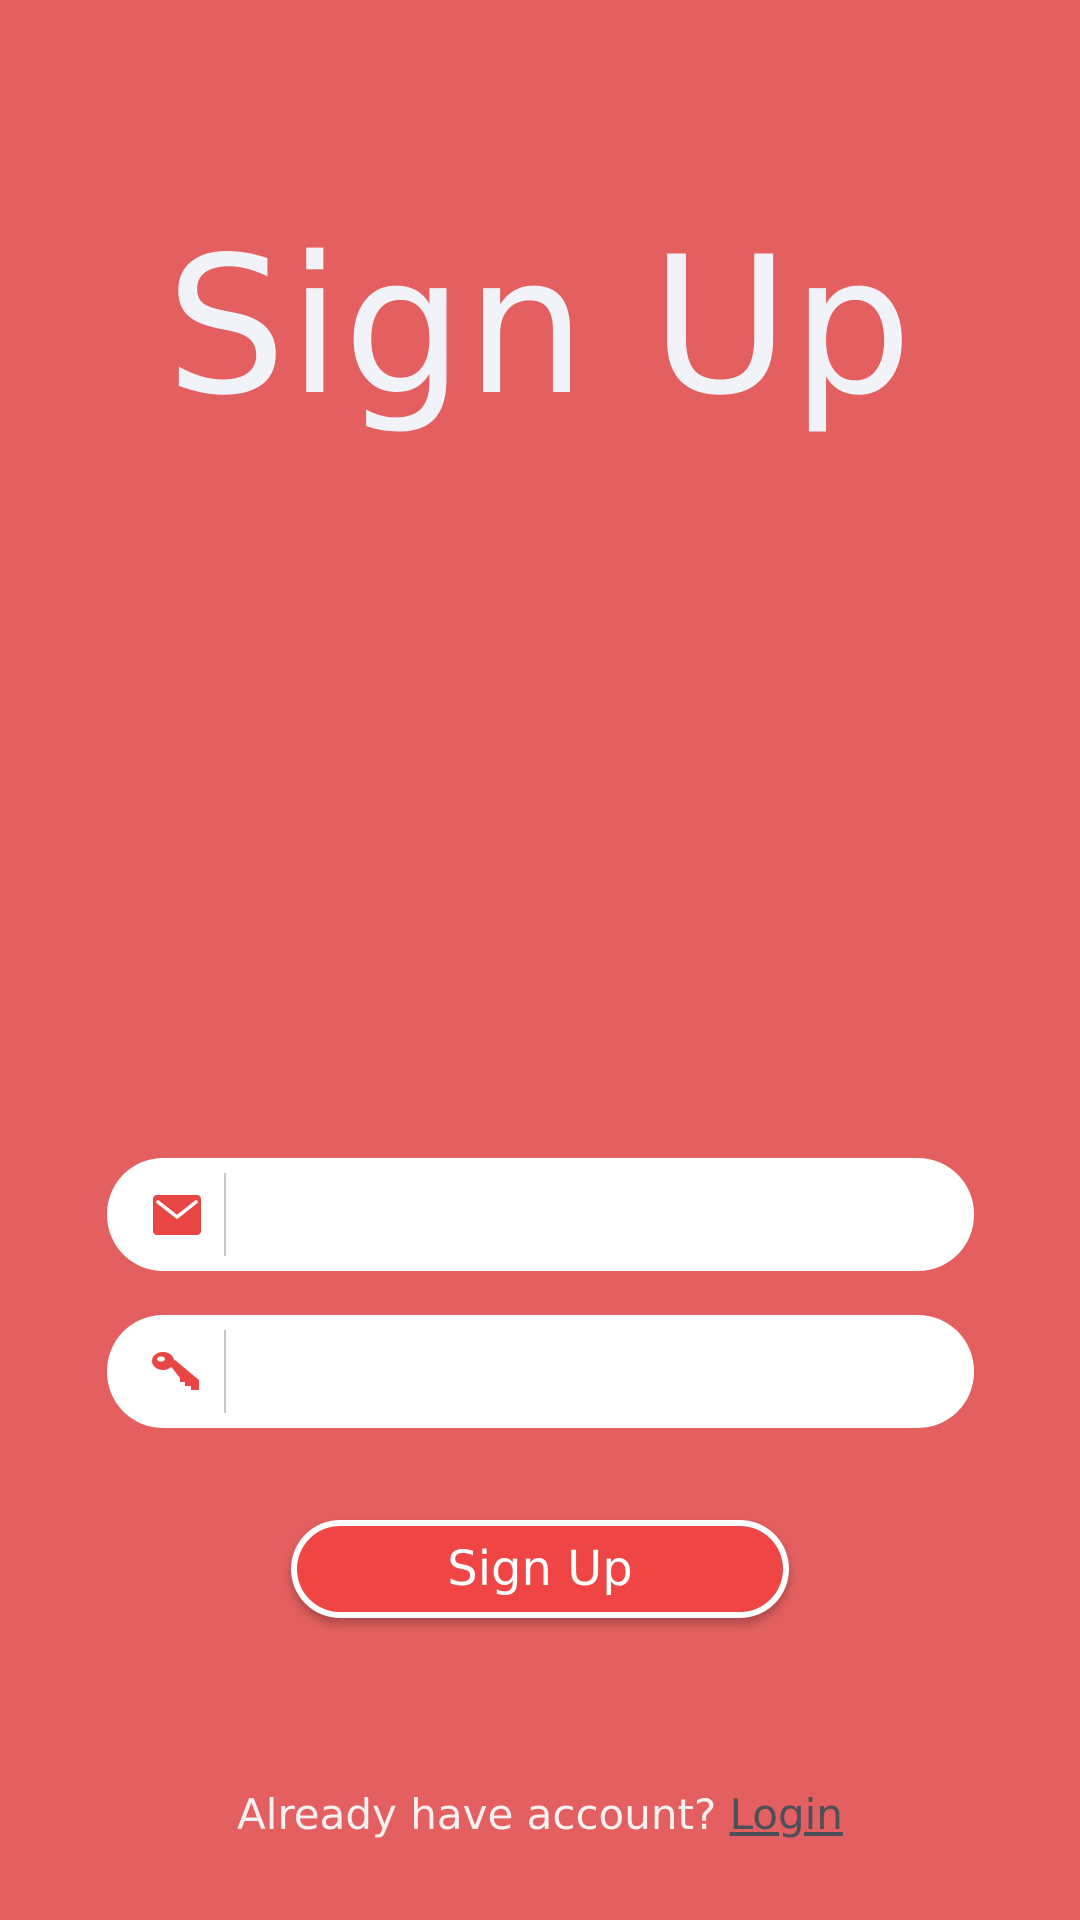  What do you see at coordinates (177, 1215) in the screenshot?
I see `envelope-icon` at bounding box center [177, 1215].